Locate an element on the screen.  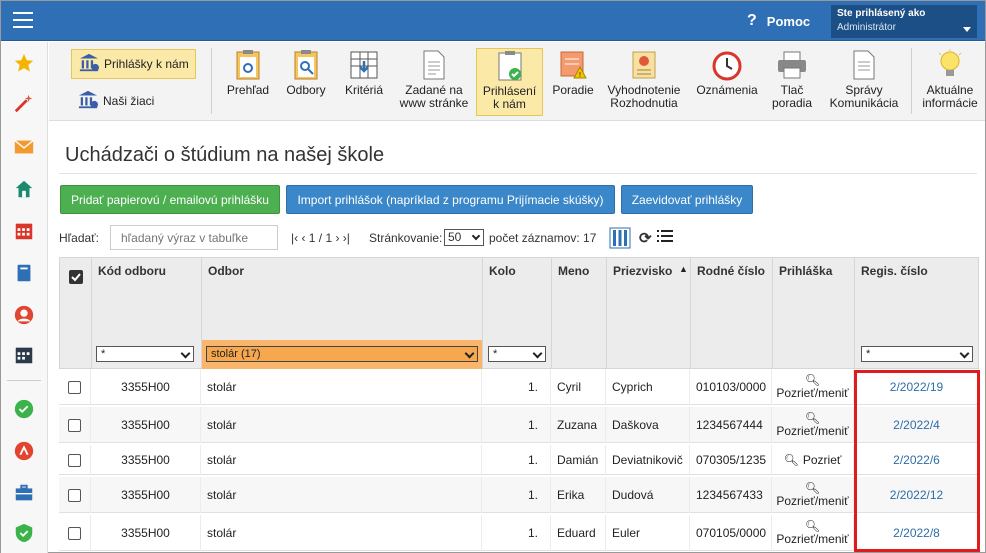
reg-number-link: 2/2022/8 is located at coordinates (916, 533).